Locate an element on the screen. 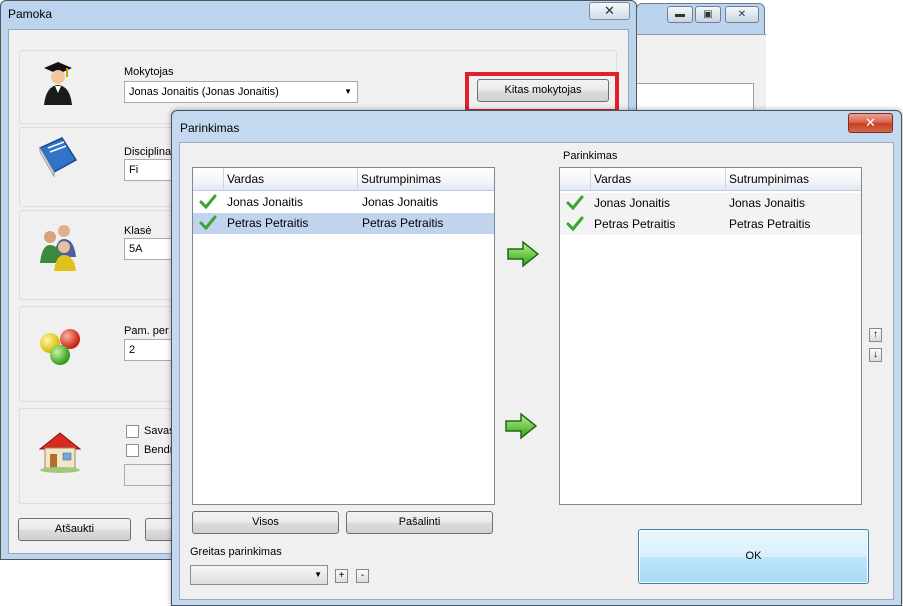 Image resolution: width=903 pixels, height=606 pixels. window-title: Pamoka is located at coordinates (30, 14).